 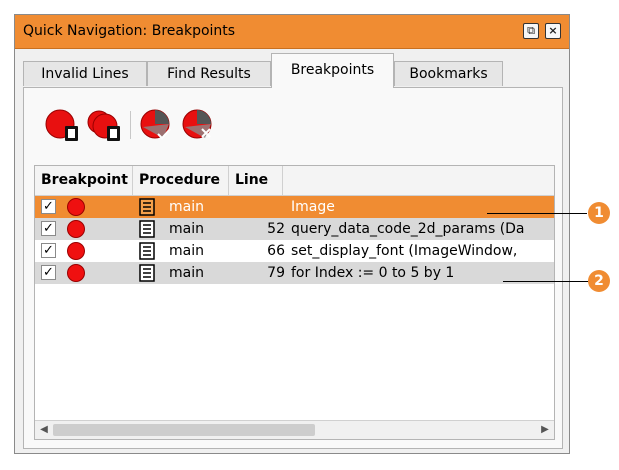 What do you see at coordinates (181, 180) in the screenshot?
I see `column-procedure: Procedure` at bounding box center [181, 180].